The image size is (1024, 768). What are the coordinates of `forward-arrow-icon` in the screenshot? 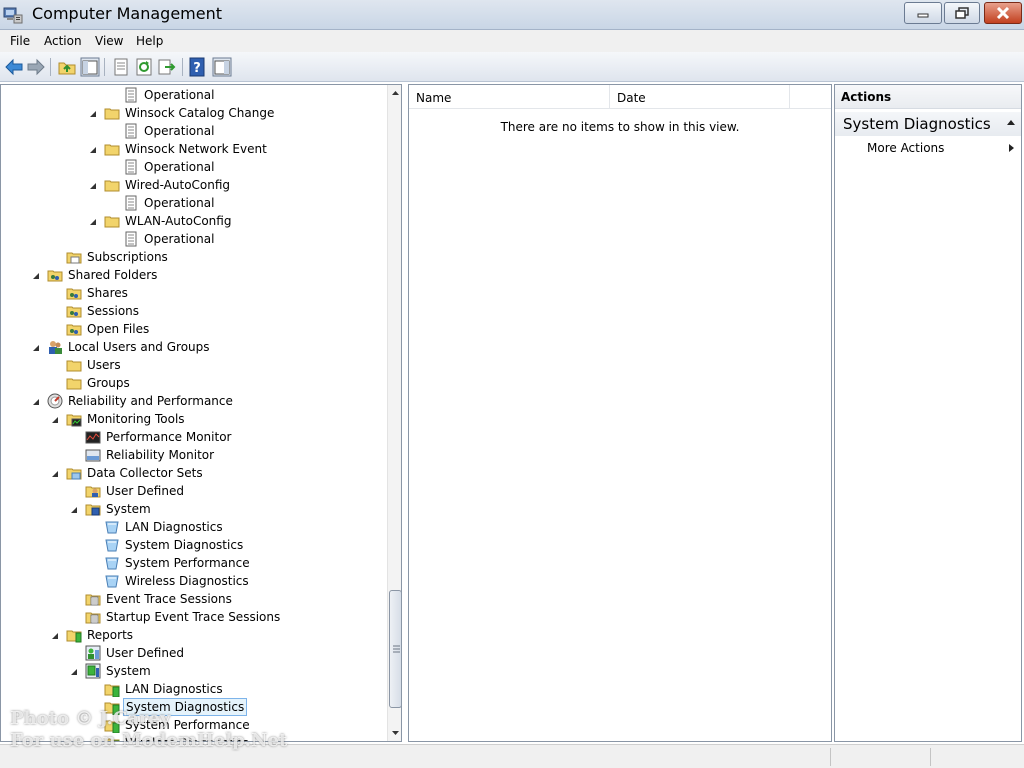 It's located at (36, 67).